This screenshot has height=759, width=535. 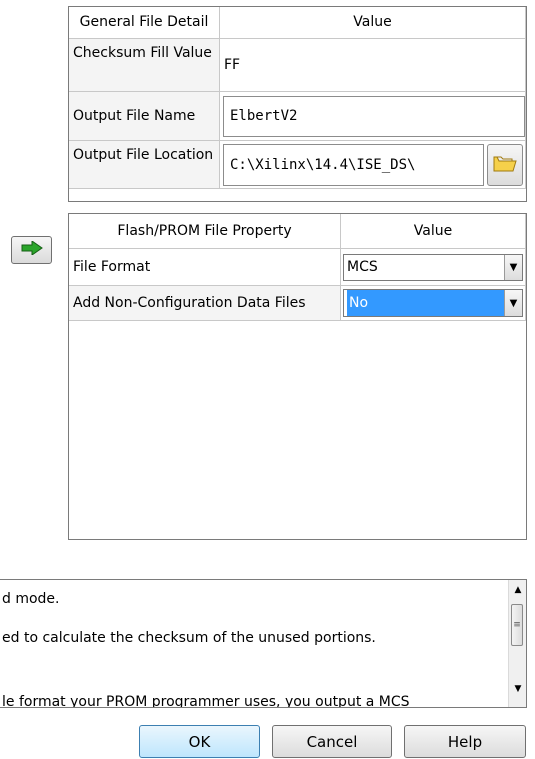 I want to click on output-file-name-cell: ElbertV2, so click(x=373, y=116).